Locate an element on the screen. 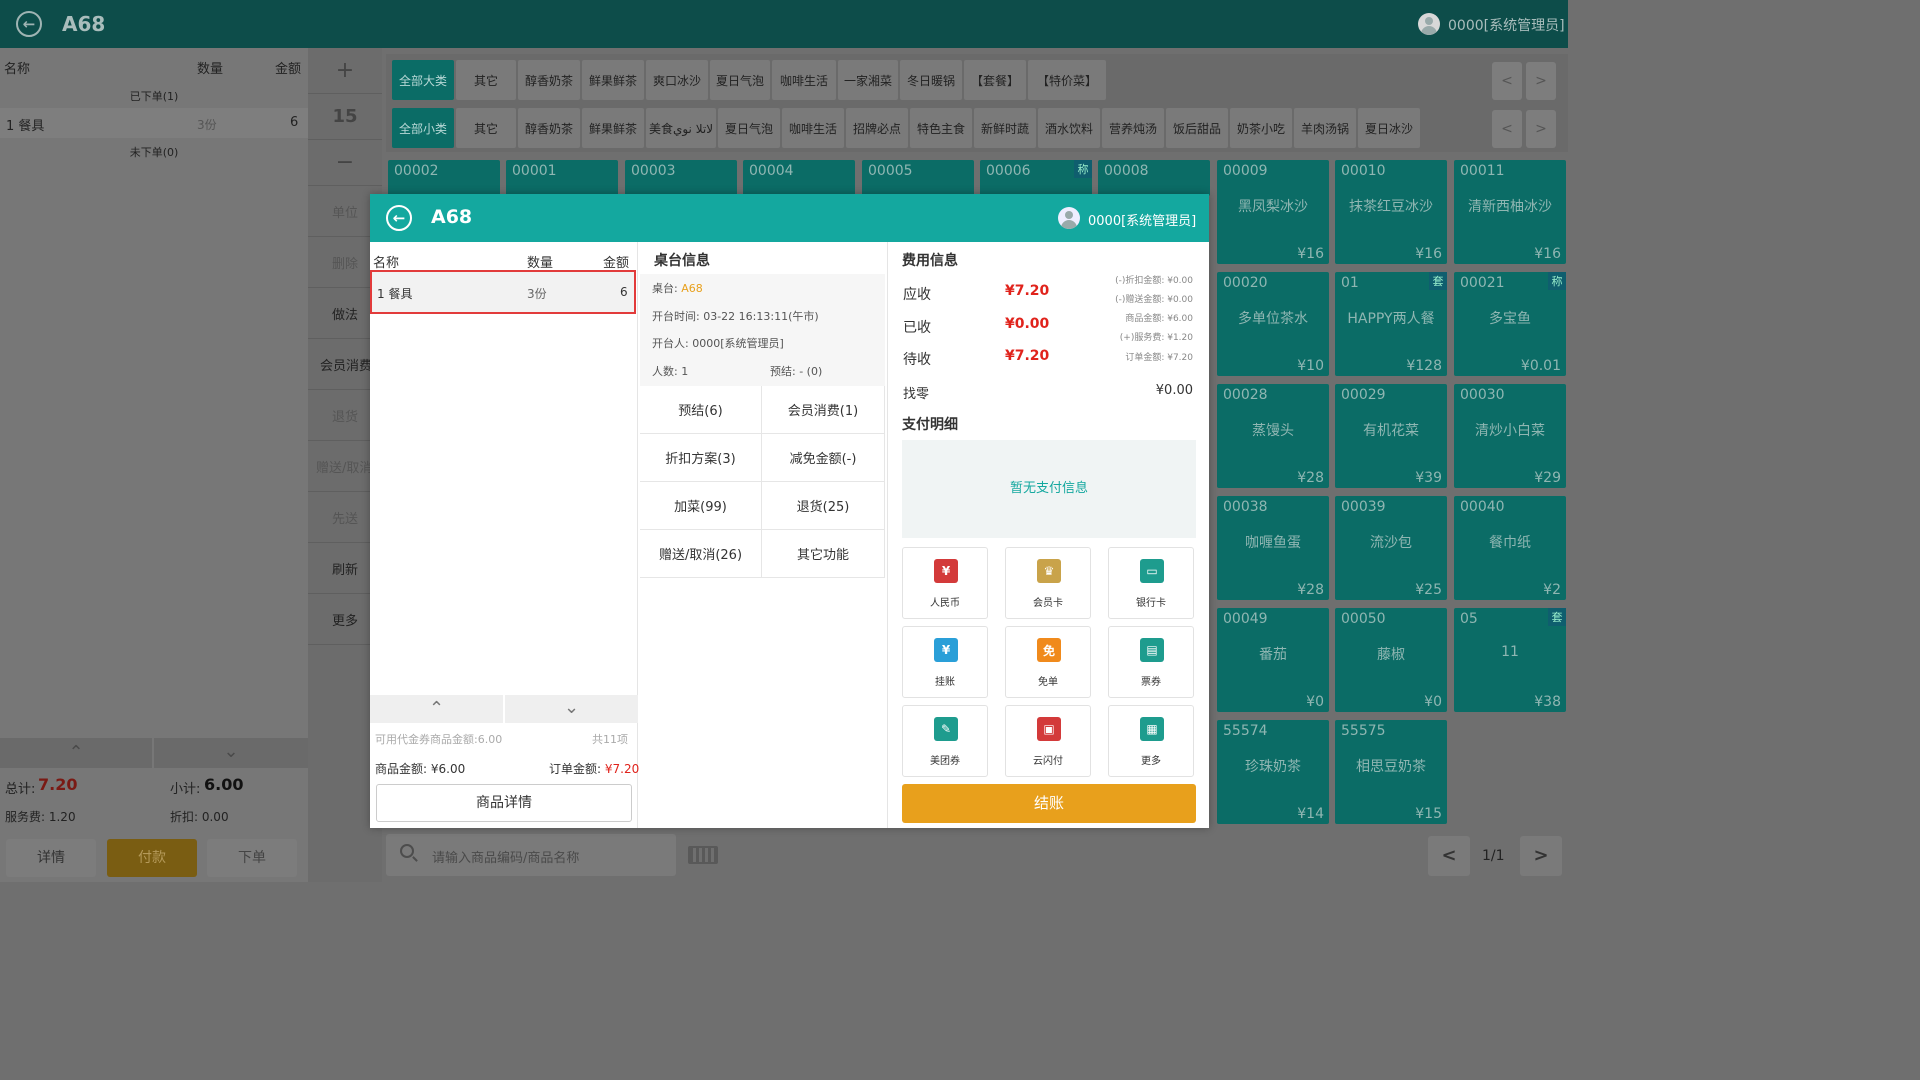 The image size is (1920, 1080). dialog-item-row: 1 餐具 3份 6 is located at coordinates (503, 292).